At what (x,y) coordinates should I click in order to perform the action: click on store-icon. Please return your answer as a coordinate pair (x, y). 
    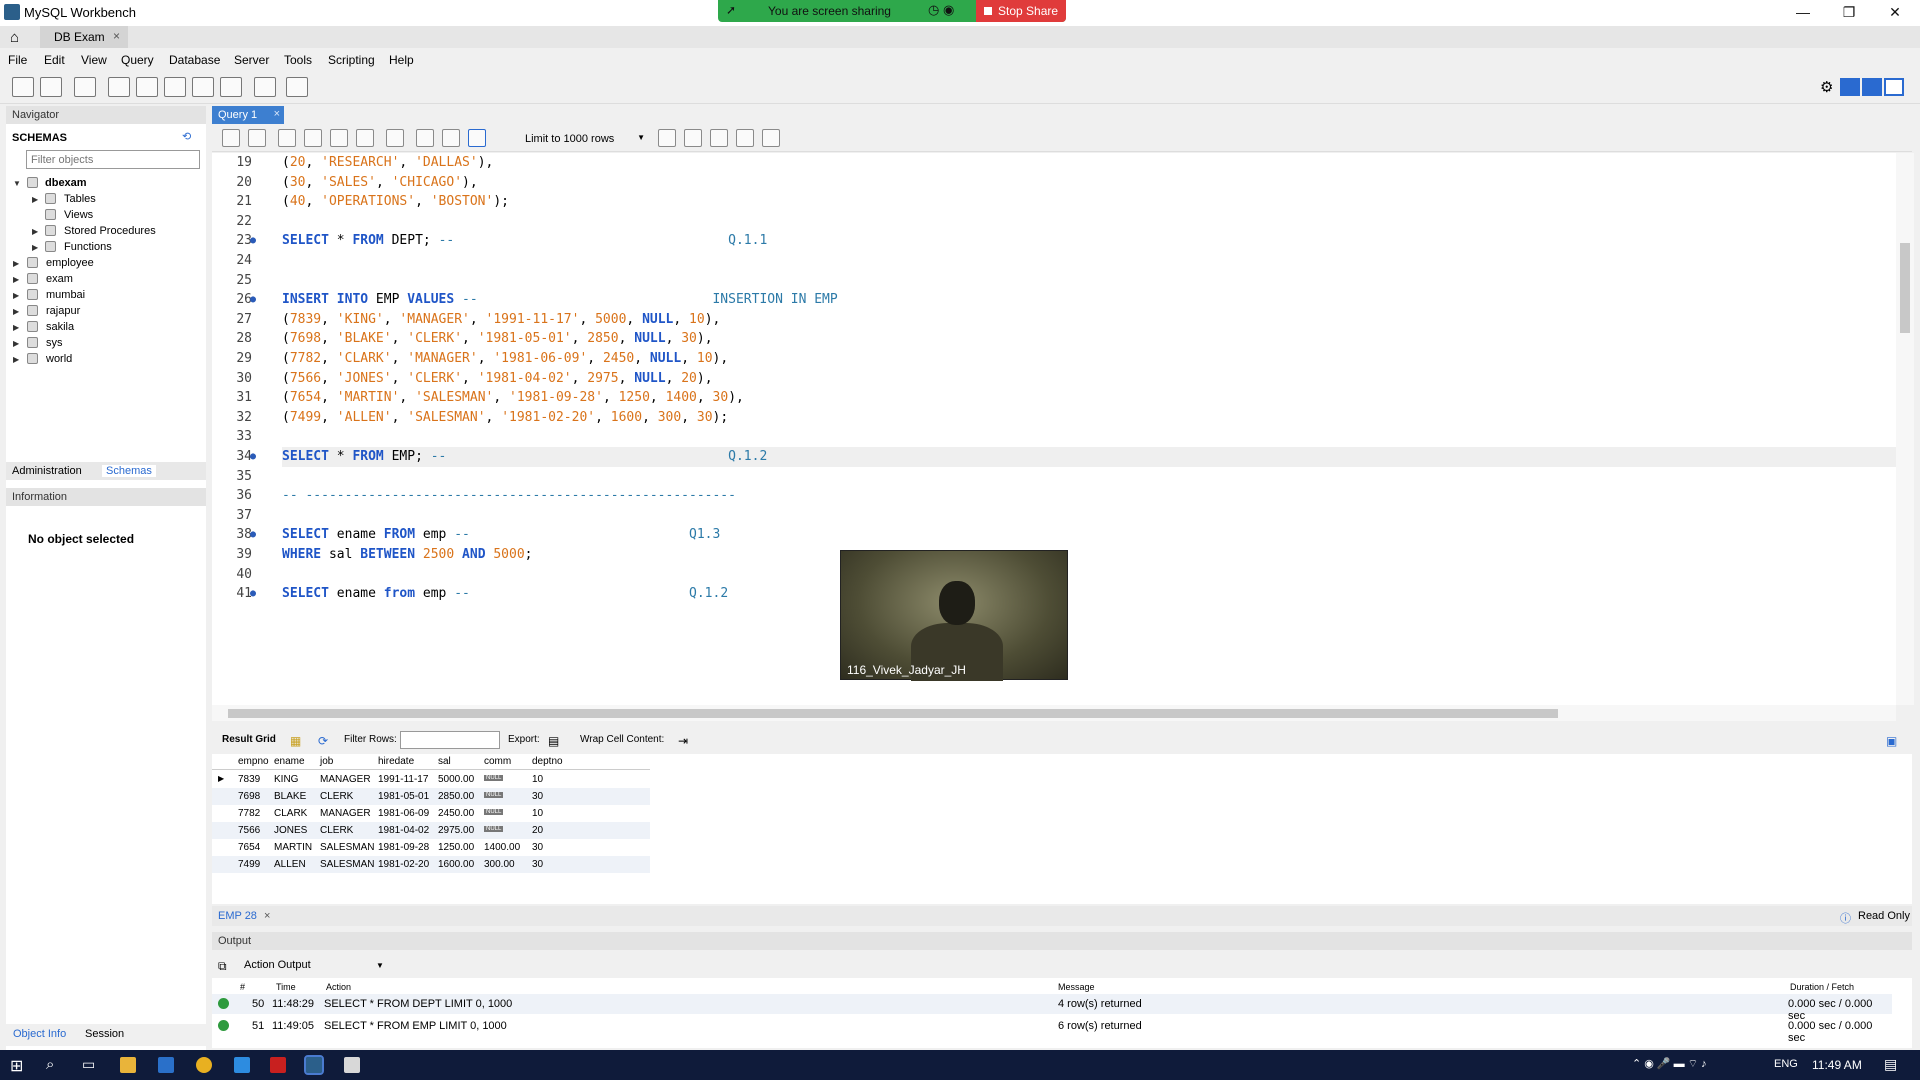
    Looking at the image, I should click on (166, 1065).